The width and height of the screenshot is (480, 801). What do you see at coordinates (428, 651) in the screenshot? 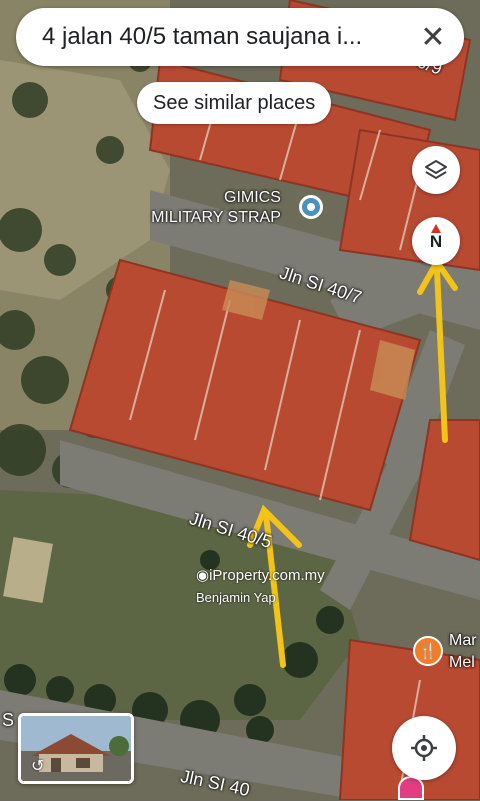
I see `restaurant-pin-icon: 🍴` at bounding box center [428, 651].